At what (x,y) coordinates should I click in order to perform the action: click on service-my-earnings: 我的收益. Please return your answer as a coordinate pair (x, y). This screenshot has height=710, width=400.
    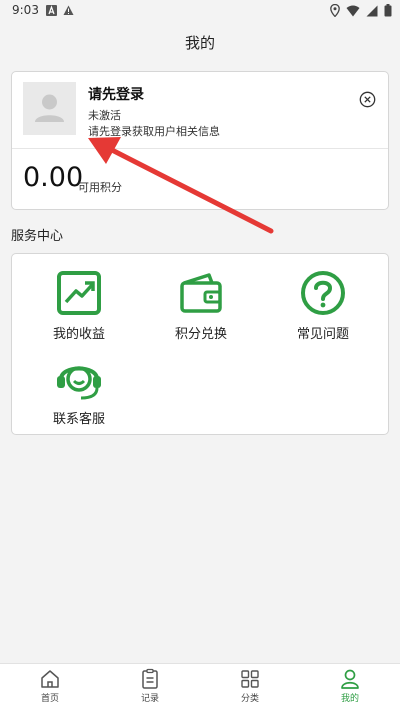
    Looking at the image, I should click on (79, 305).